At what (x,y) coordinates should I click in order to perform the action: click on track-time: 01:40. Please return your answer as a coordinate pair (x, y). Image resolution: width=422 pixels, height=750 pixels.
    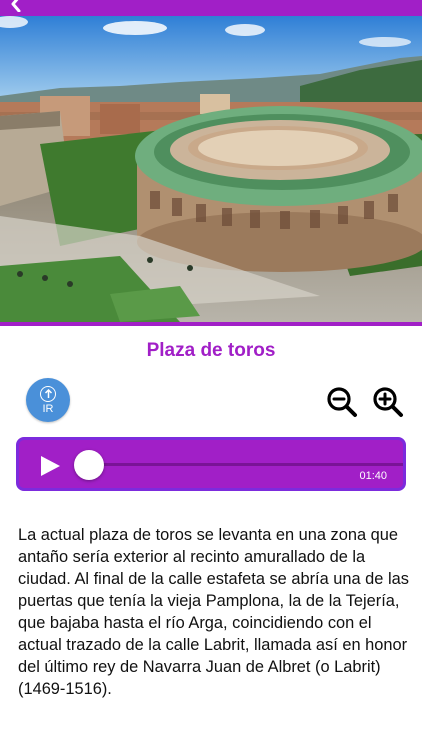
    Looking at the image, I should click on (373, 476).